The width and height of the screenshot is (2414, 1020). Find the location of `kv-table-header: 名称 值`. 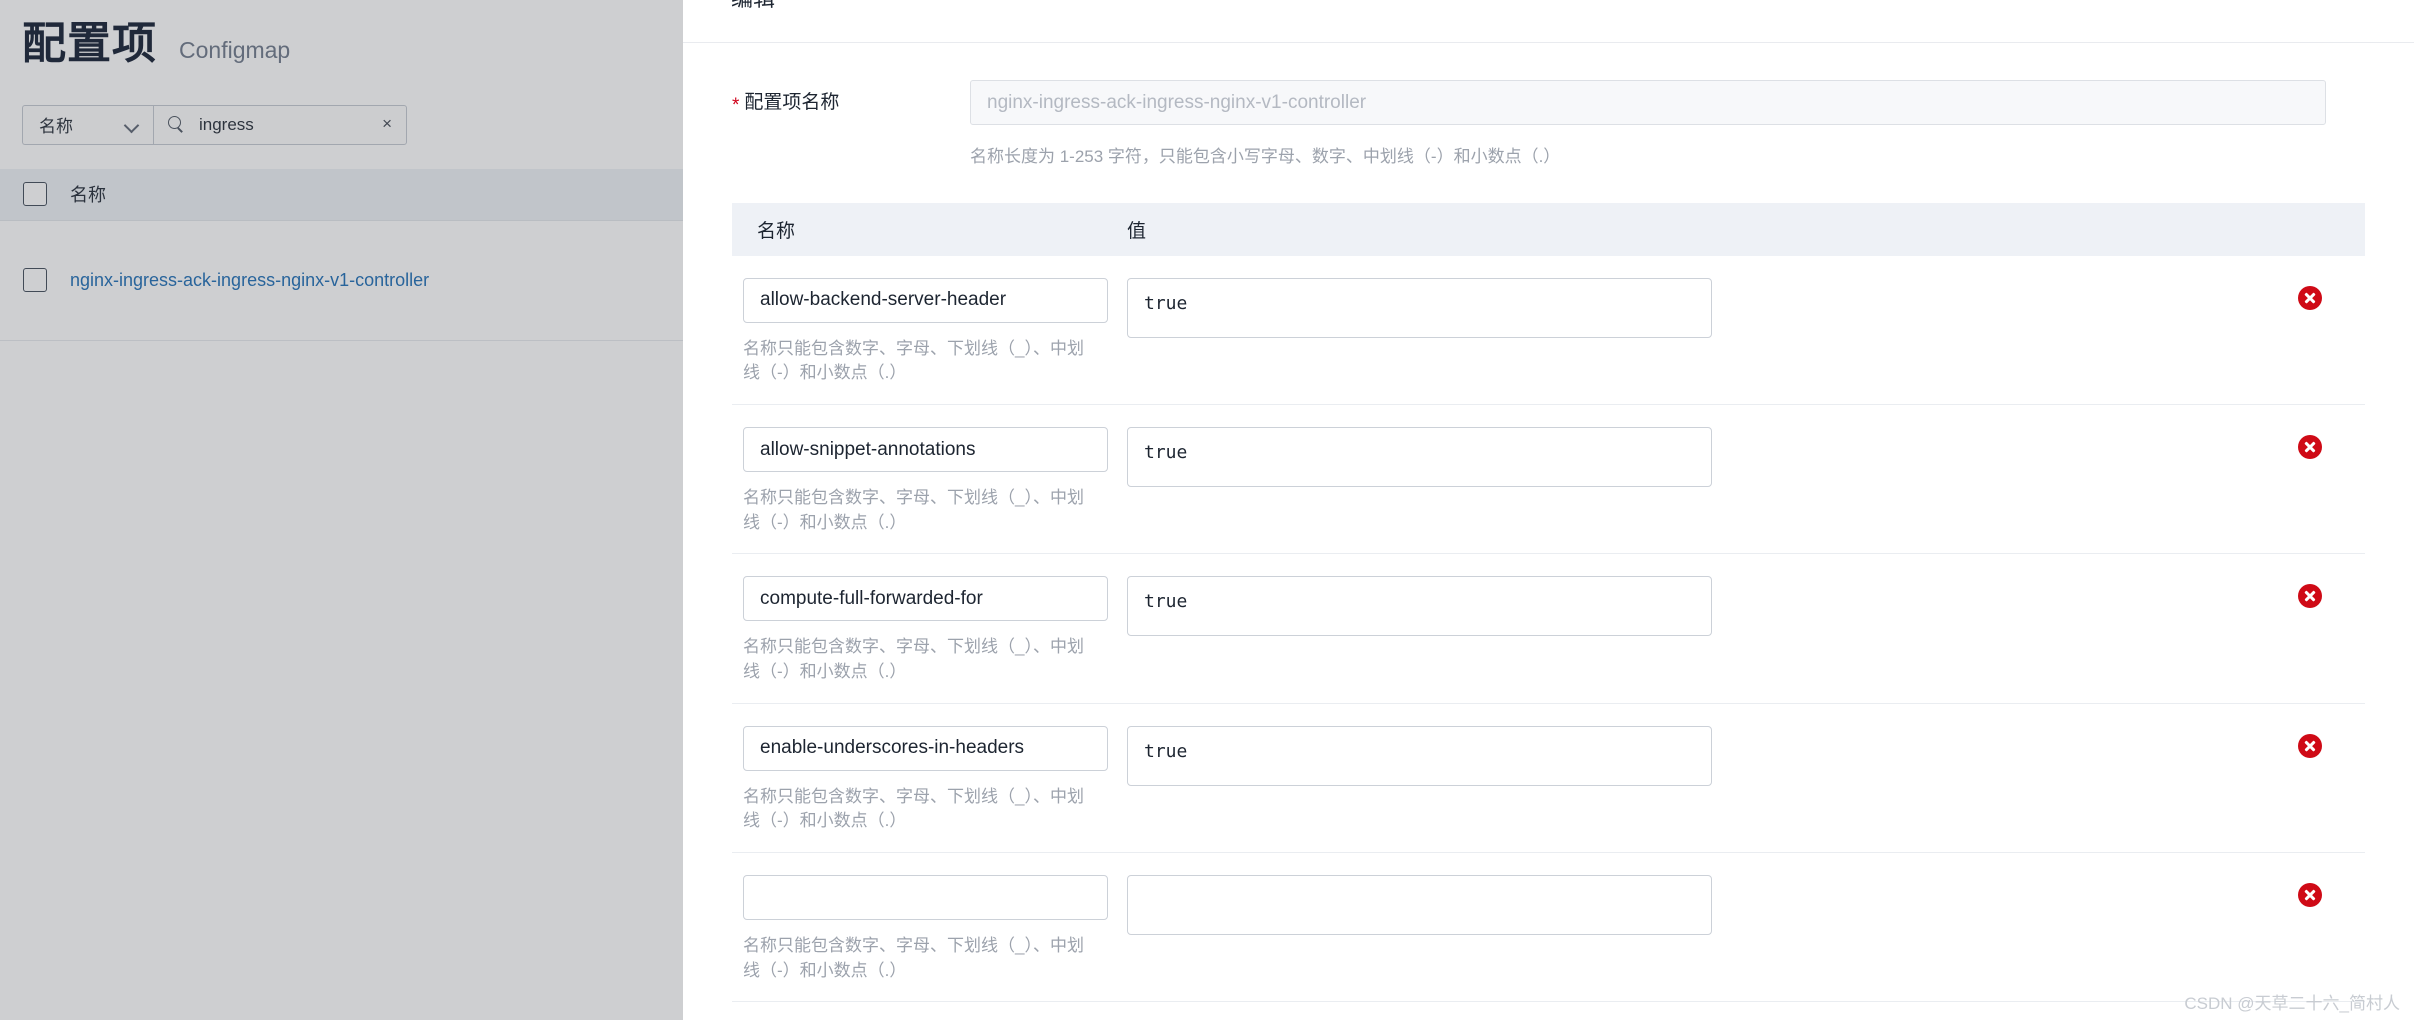

kv-table-header: 名称 值 is located at coordinates (1548, 229).